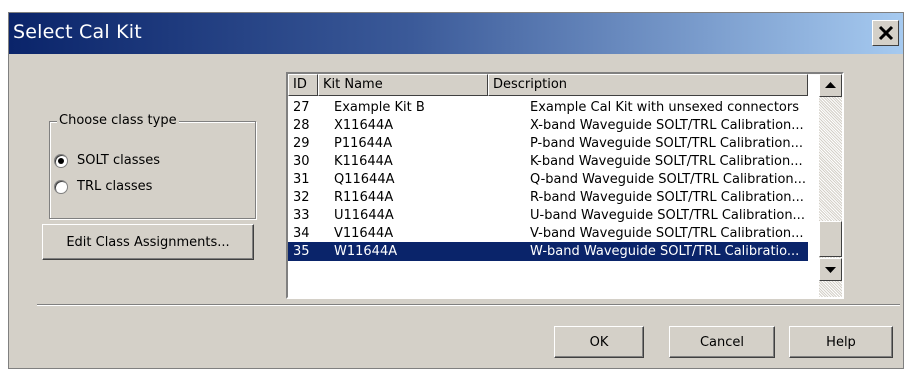 Image resolution: width=909 pixels, height=372 pixels. What do you see at coordinates (301, 197) in the screenshot?
I see `row-id: 32` at bounding box center [301, 197].